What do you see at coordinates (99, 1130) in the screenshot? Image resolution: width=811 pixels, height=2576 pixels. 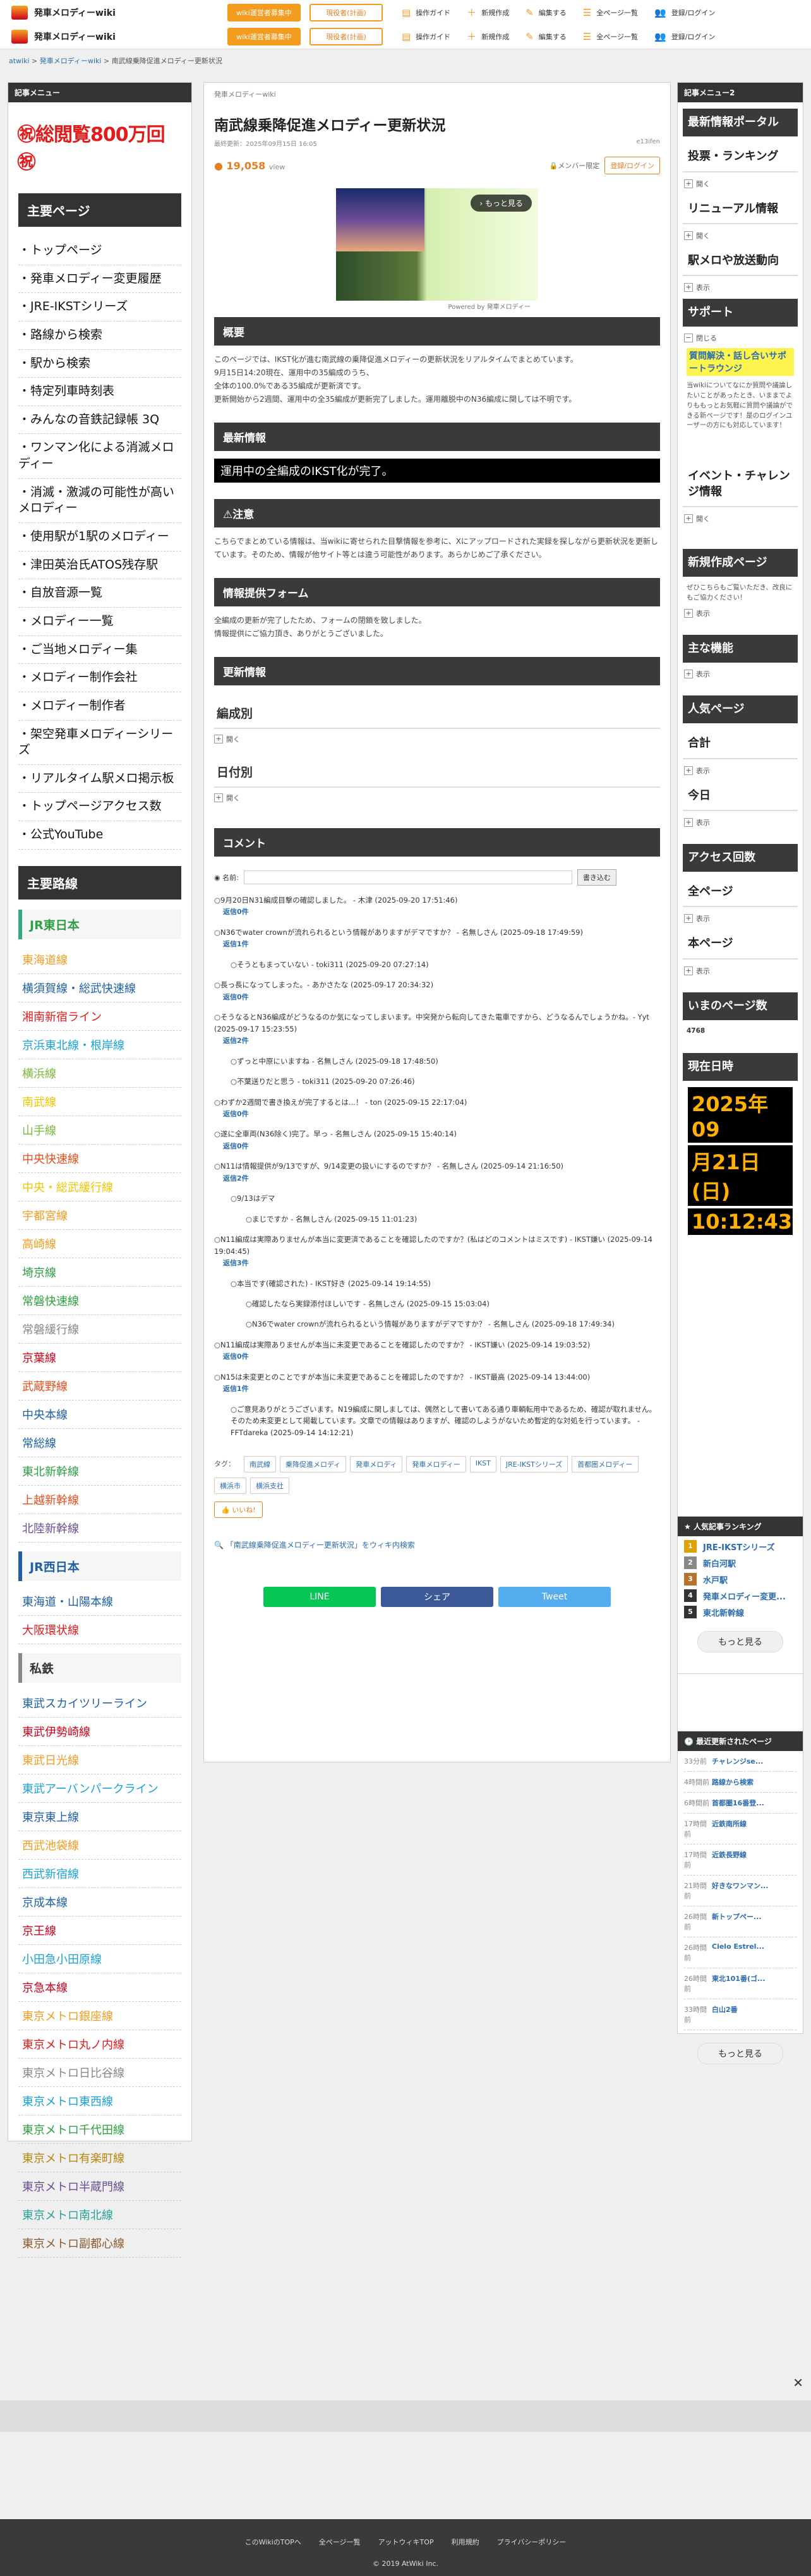 I see `route-link: 山手線` at bounding box center [99, 1130].